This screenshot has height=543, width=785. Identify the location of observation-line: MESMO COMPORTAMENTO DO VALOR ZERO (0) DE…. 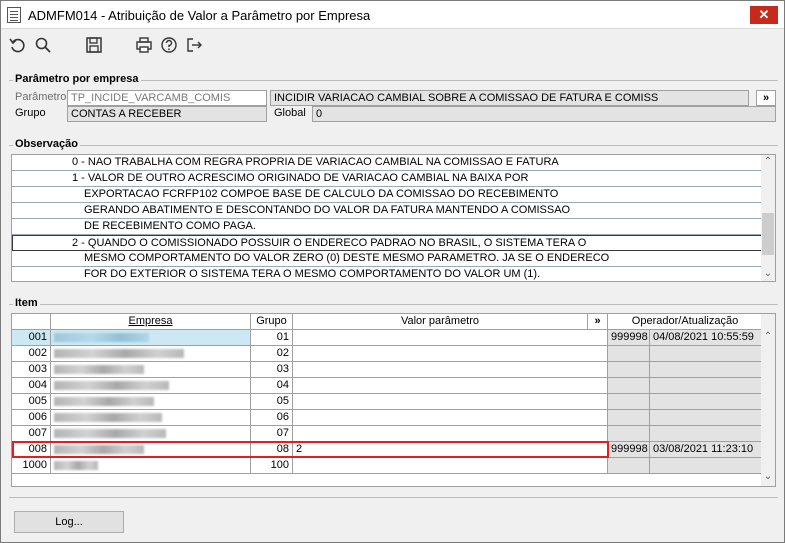
(387, 259).